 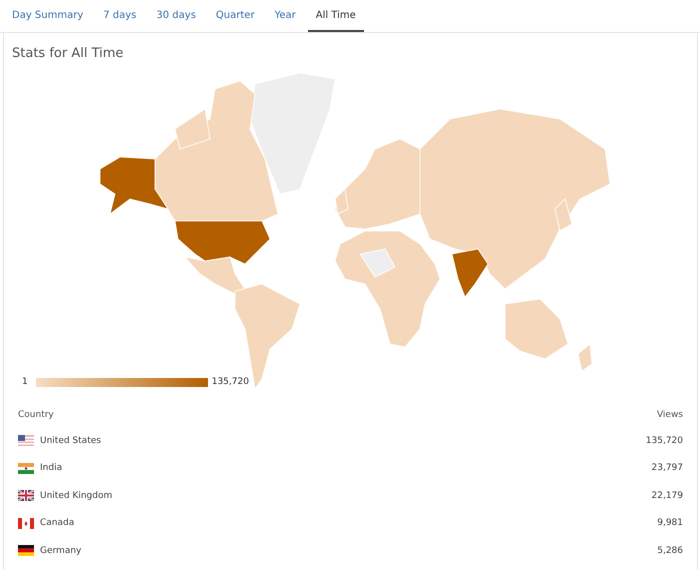 I want to click on legend-max: 135,720, so click(x=230, y=382).